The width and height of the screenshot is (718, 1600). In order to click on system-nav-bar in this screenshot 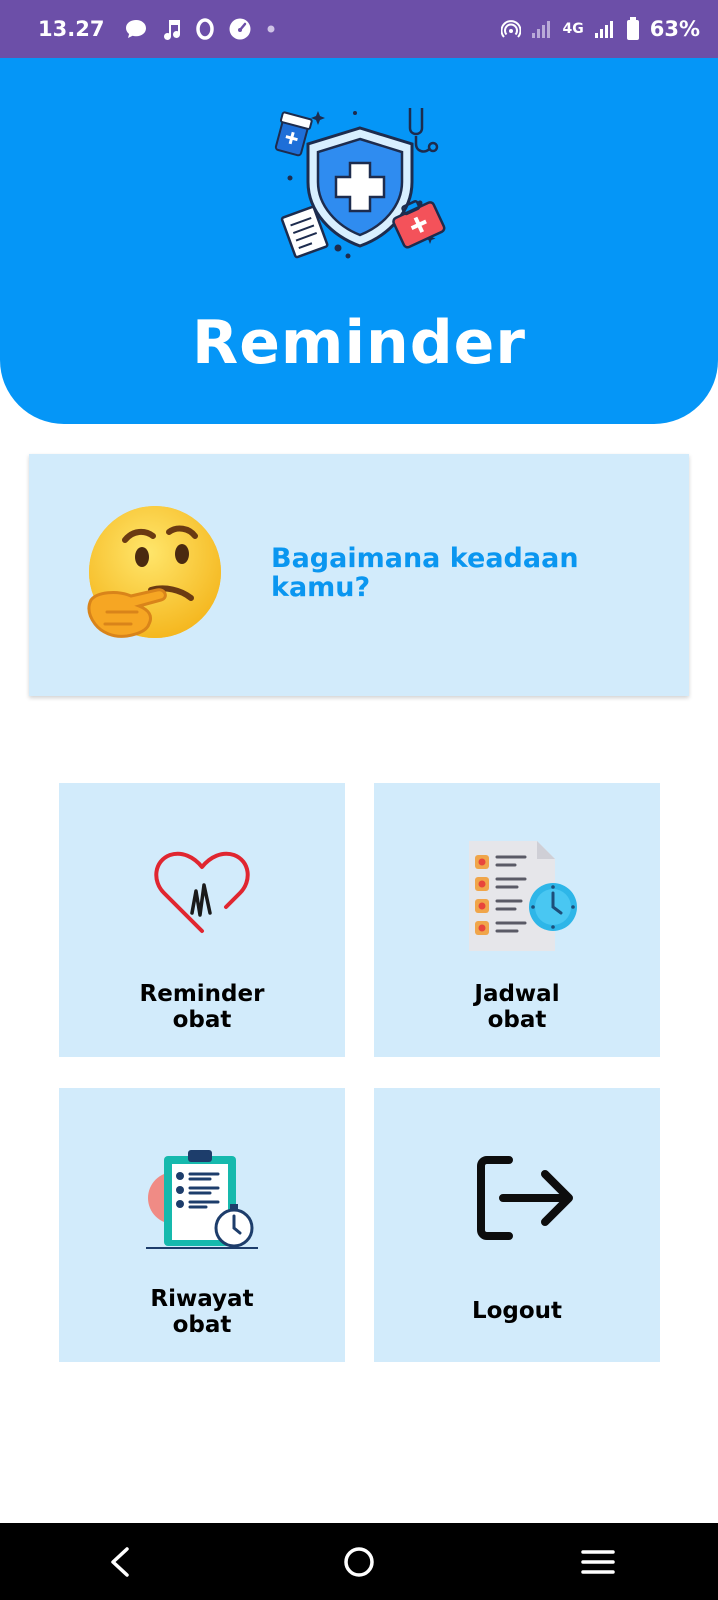, I will do `click(359, 1561)`.